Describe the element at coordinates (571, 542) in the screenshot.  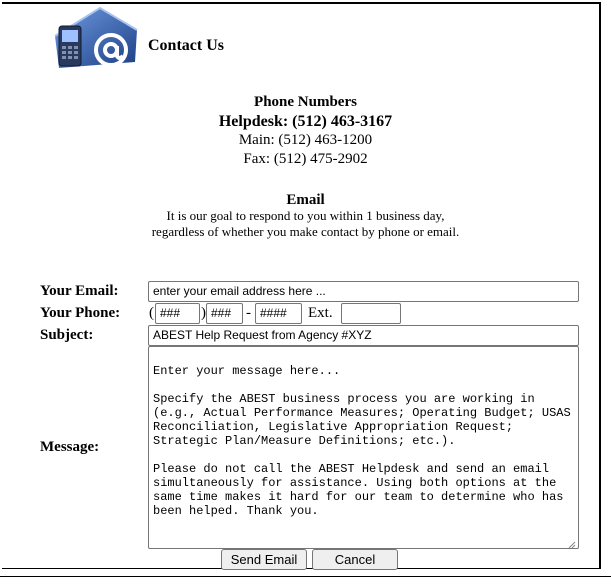
I see `resize-grip-icon` at that location.